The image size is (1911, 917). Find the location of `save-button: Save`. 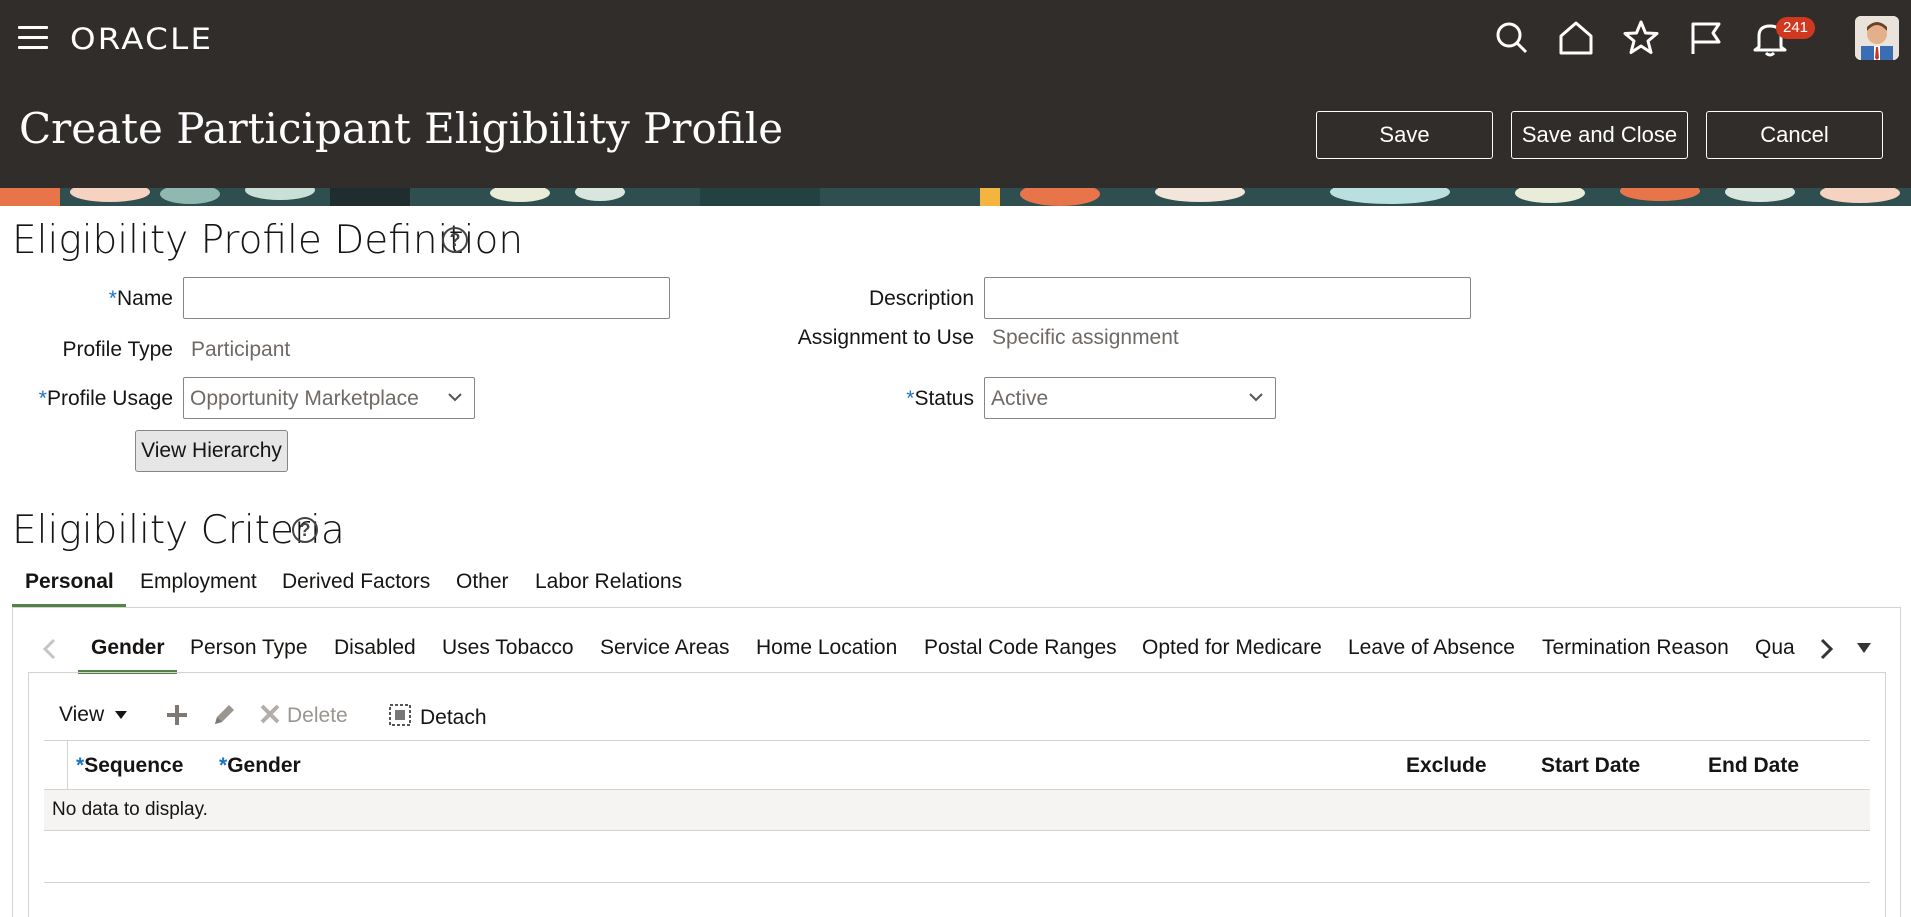

save-button: Save is located at coordinates (1404, 135).